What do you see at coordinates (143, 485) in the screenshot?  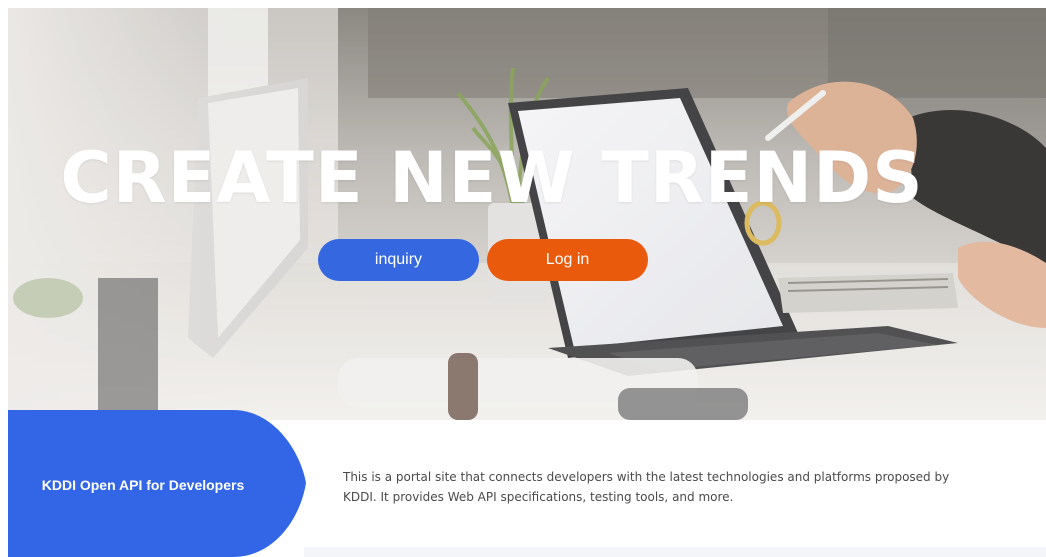 I see `intro-title: KDDI Open API for Developers` at bounding box center [143, 485].